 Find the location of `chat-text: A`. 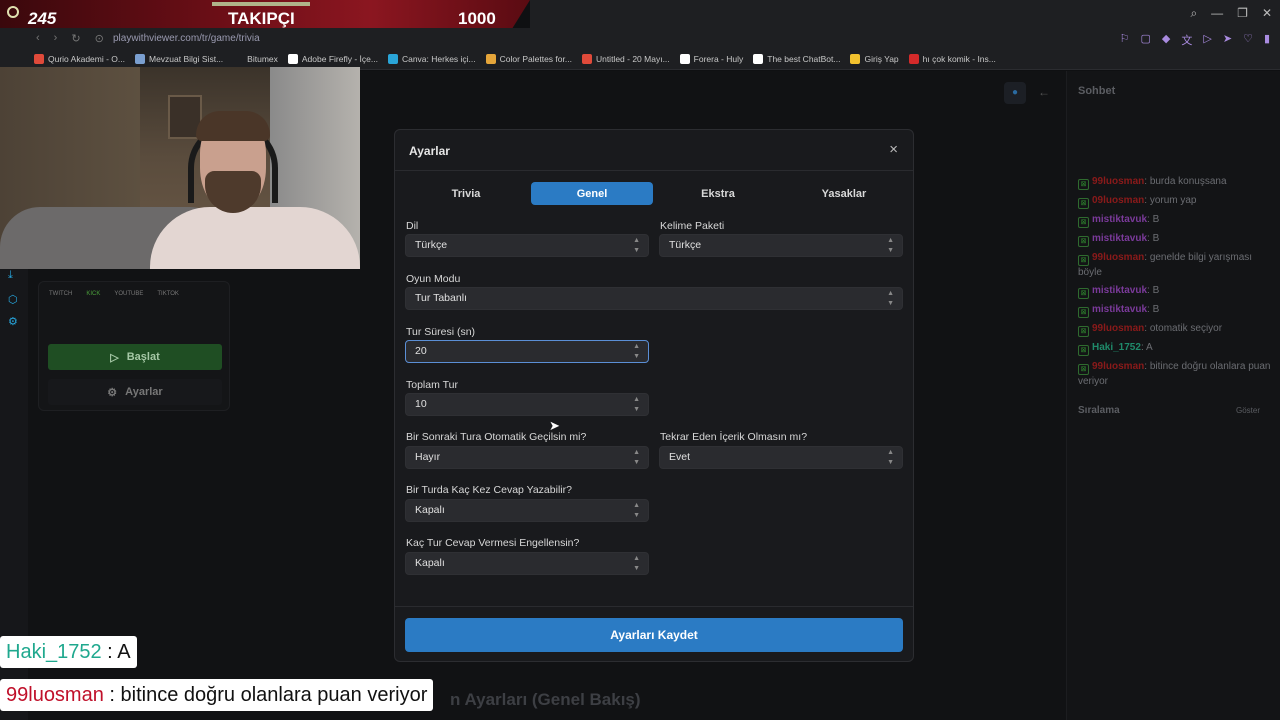

chat-text: A is located at coordinates (1149, 347).